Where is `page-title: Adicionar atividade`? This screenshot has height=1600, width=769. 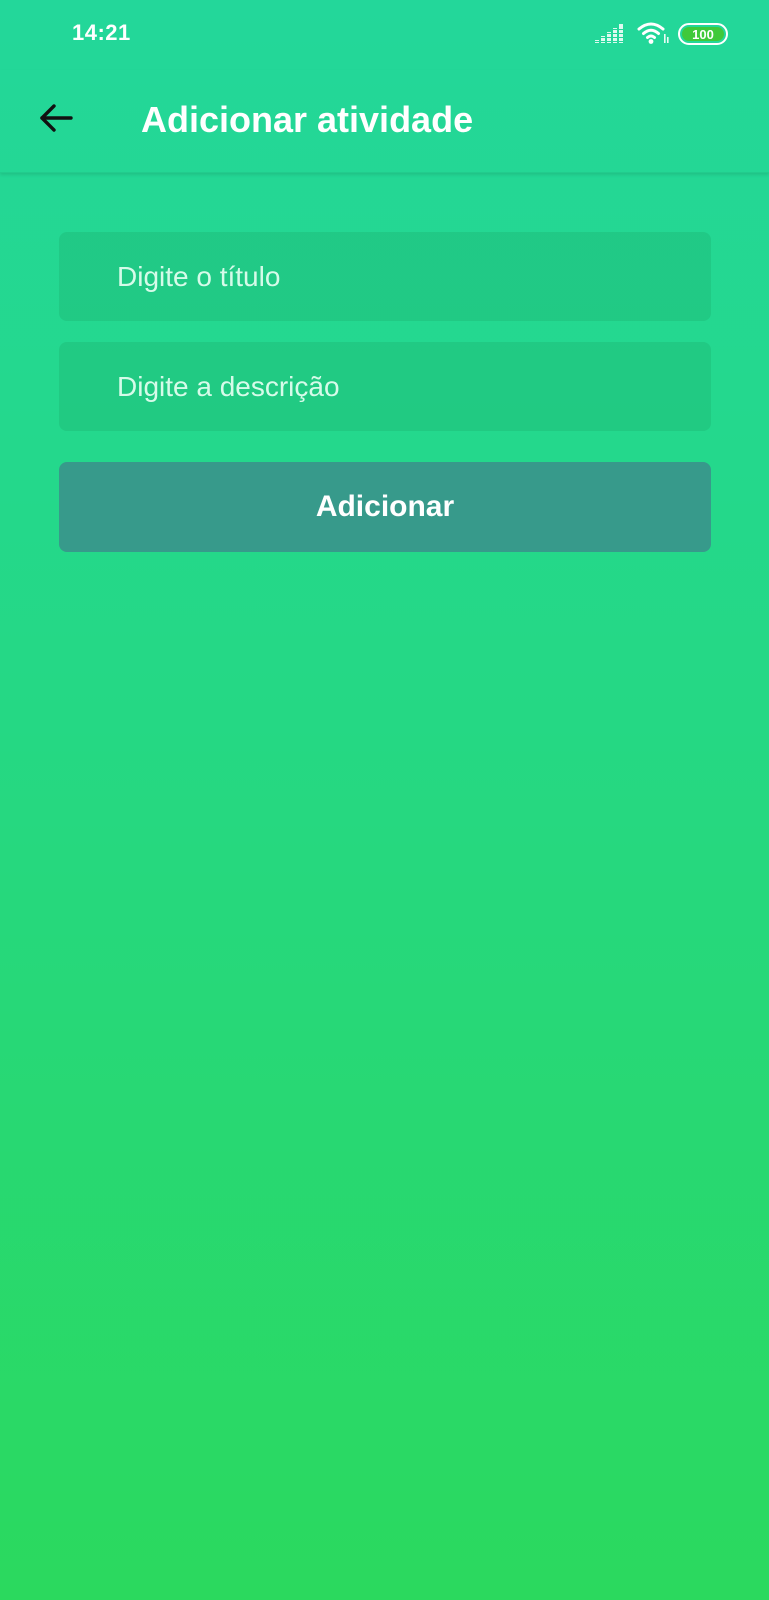 page-title: Adicionar atividade is located at coordinates (307, 119).